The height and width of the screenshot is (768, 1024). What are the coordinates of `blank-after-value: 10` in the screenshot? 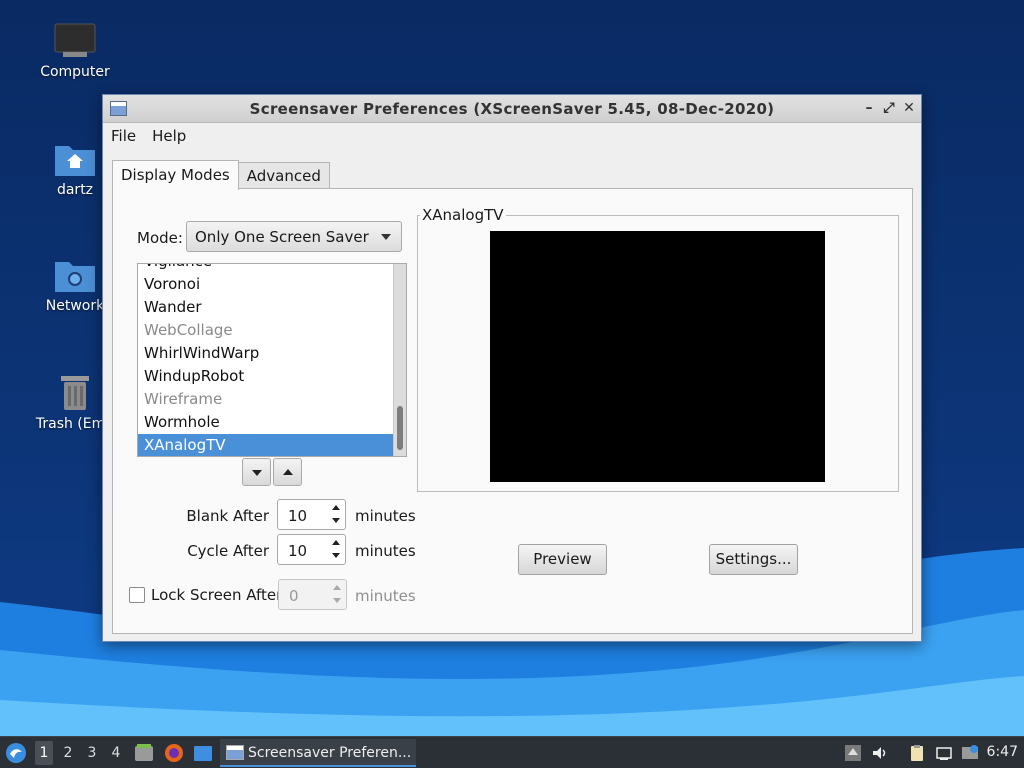 It's located at (298, 516).